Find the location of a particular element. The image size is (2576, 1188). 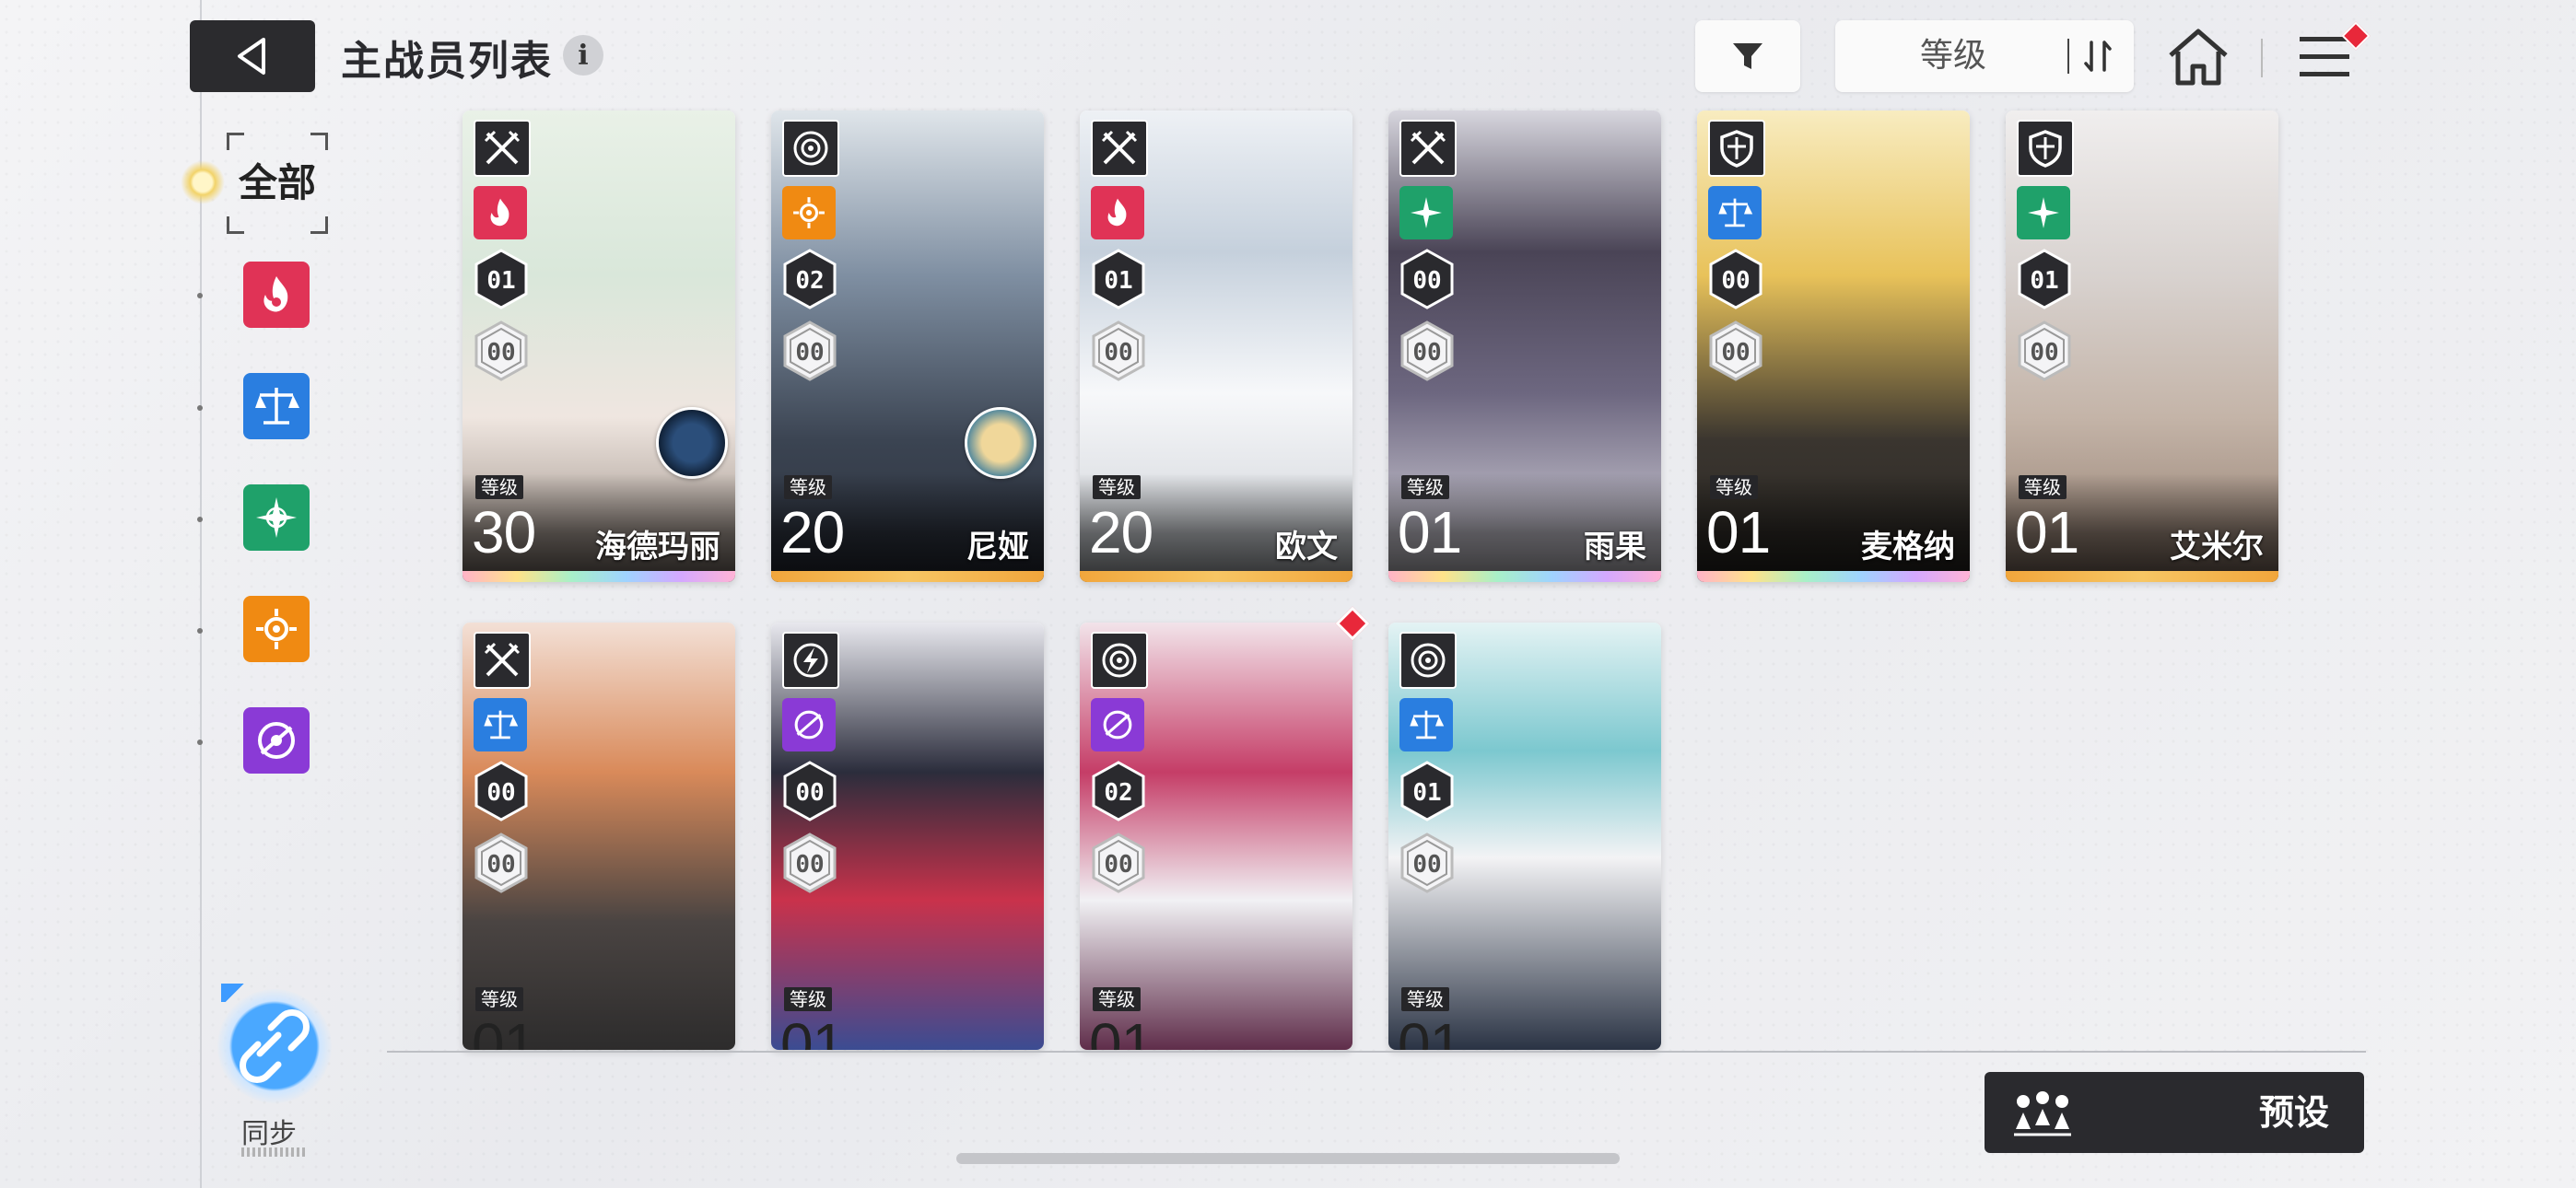

character-card: 01 00 等级 01 is located at coordinates (1524, 836).